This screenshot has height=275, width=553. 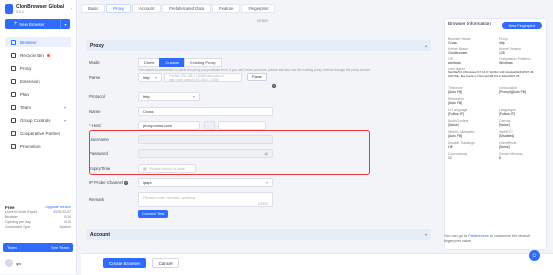 What do you see at coordinates (522, 25) in the screenshot?
I see `new-fingerprint-button: New Fingerprint` at bounding box center [522, 25].